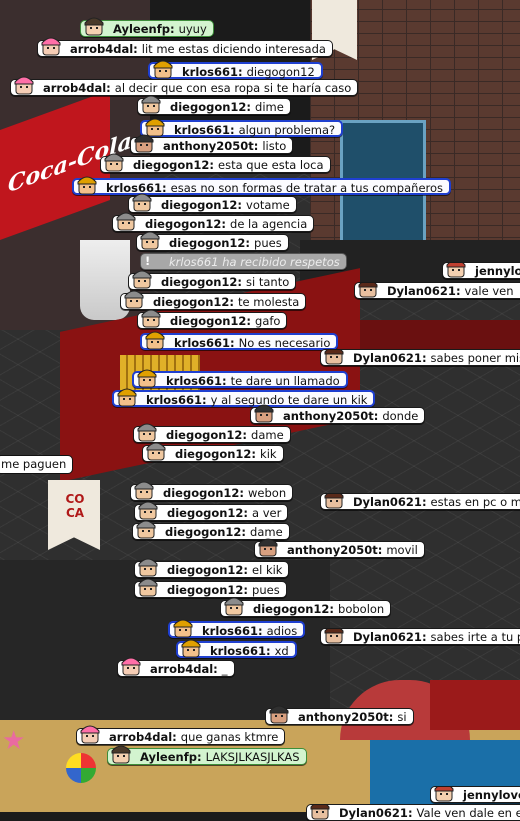 The height and width of the screenshot is (821, 520). Describe the element at coordinates (37, 464) in the screenshot. I see `chat-bubble-partial: me paguen` at that location.